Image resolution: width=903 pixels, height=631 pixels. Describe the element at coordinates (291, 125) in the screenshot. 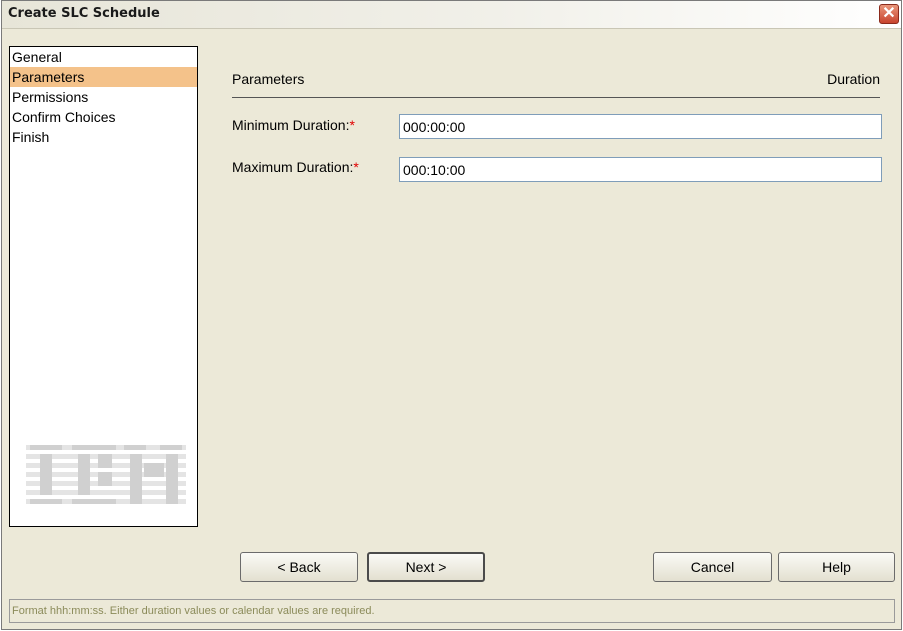

I see `min-duration-label-text: Minimum Duration:` at that location.